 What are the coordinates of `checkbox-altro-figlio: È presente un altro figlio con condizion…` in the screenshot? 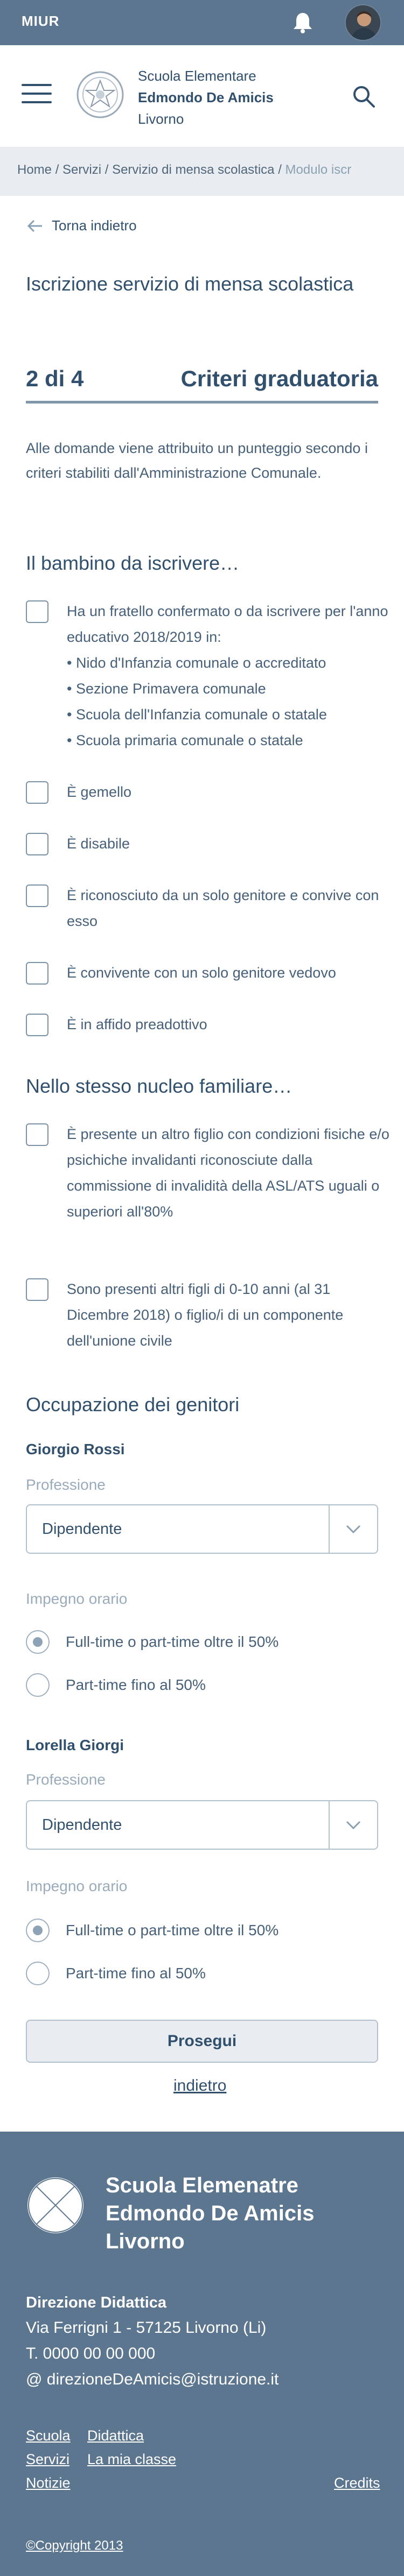 It's located at (208, 1174).